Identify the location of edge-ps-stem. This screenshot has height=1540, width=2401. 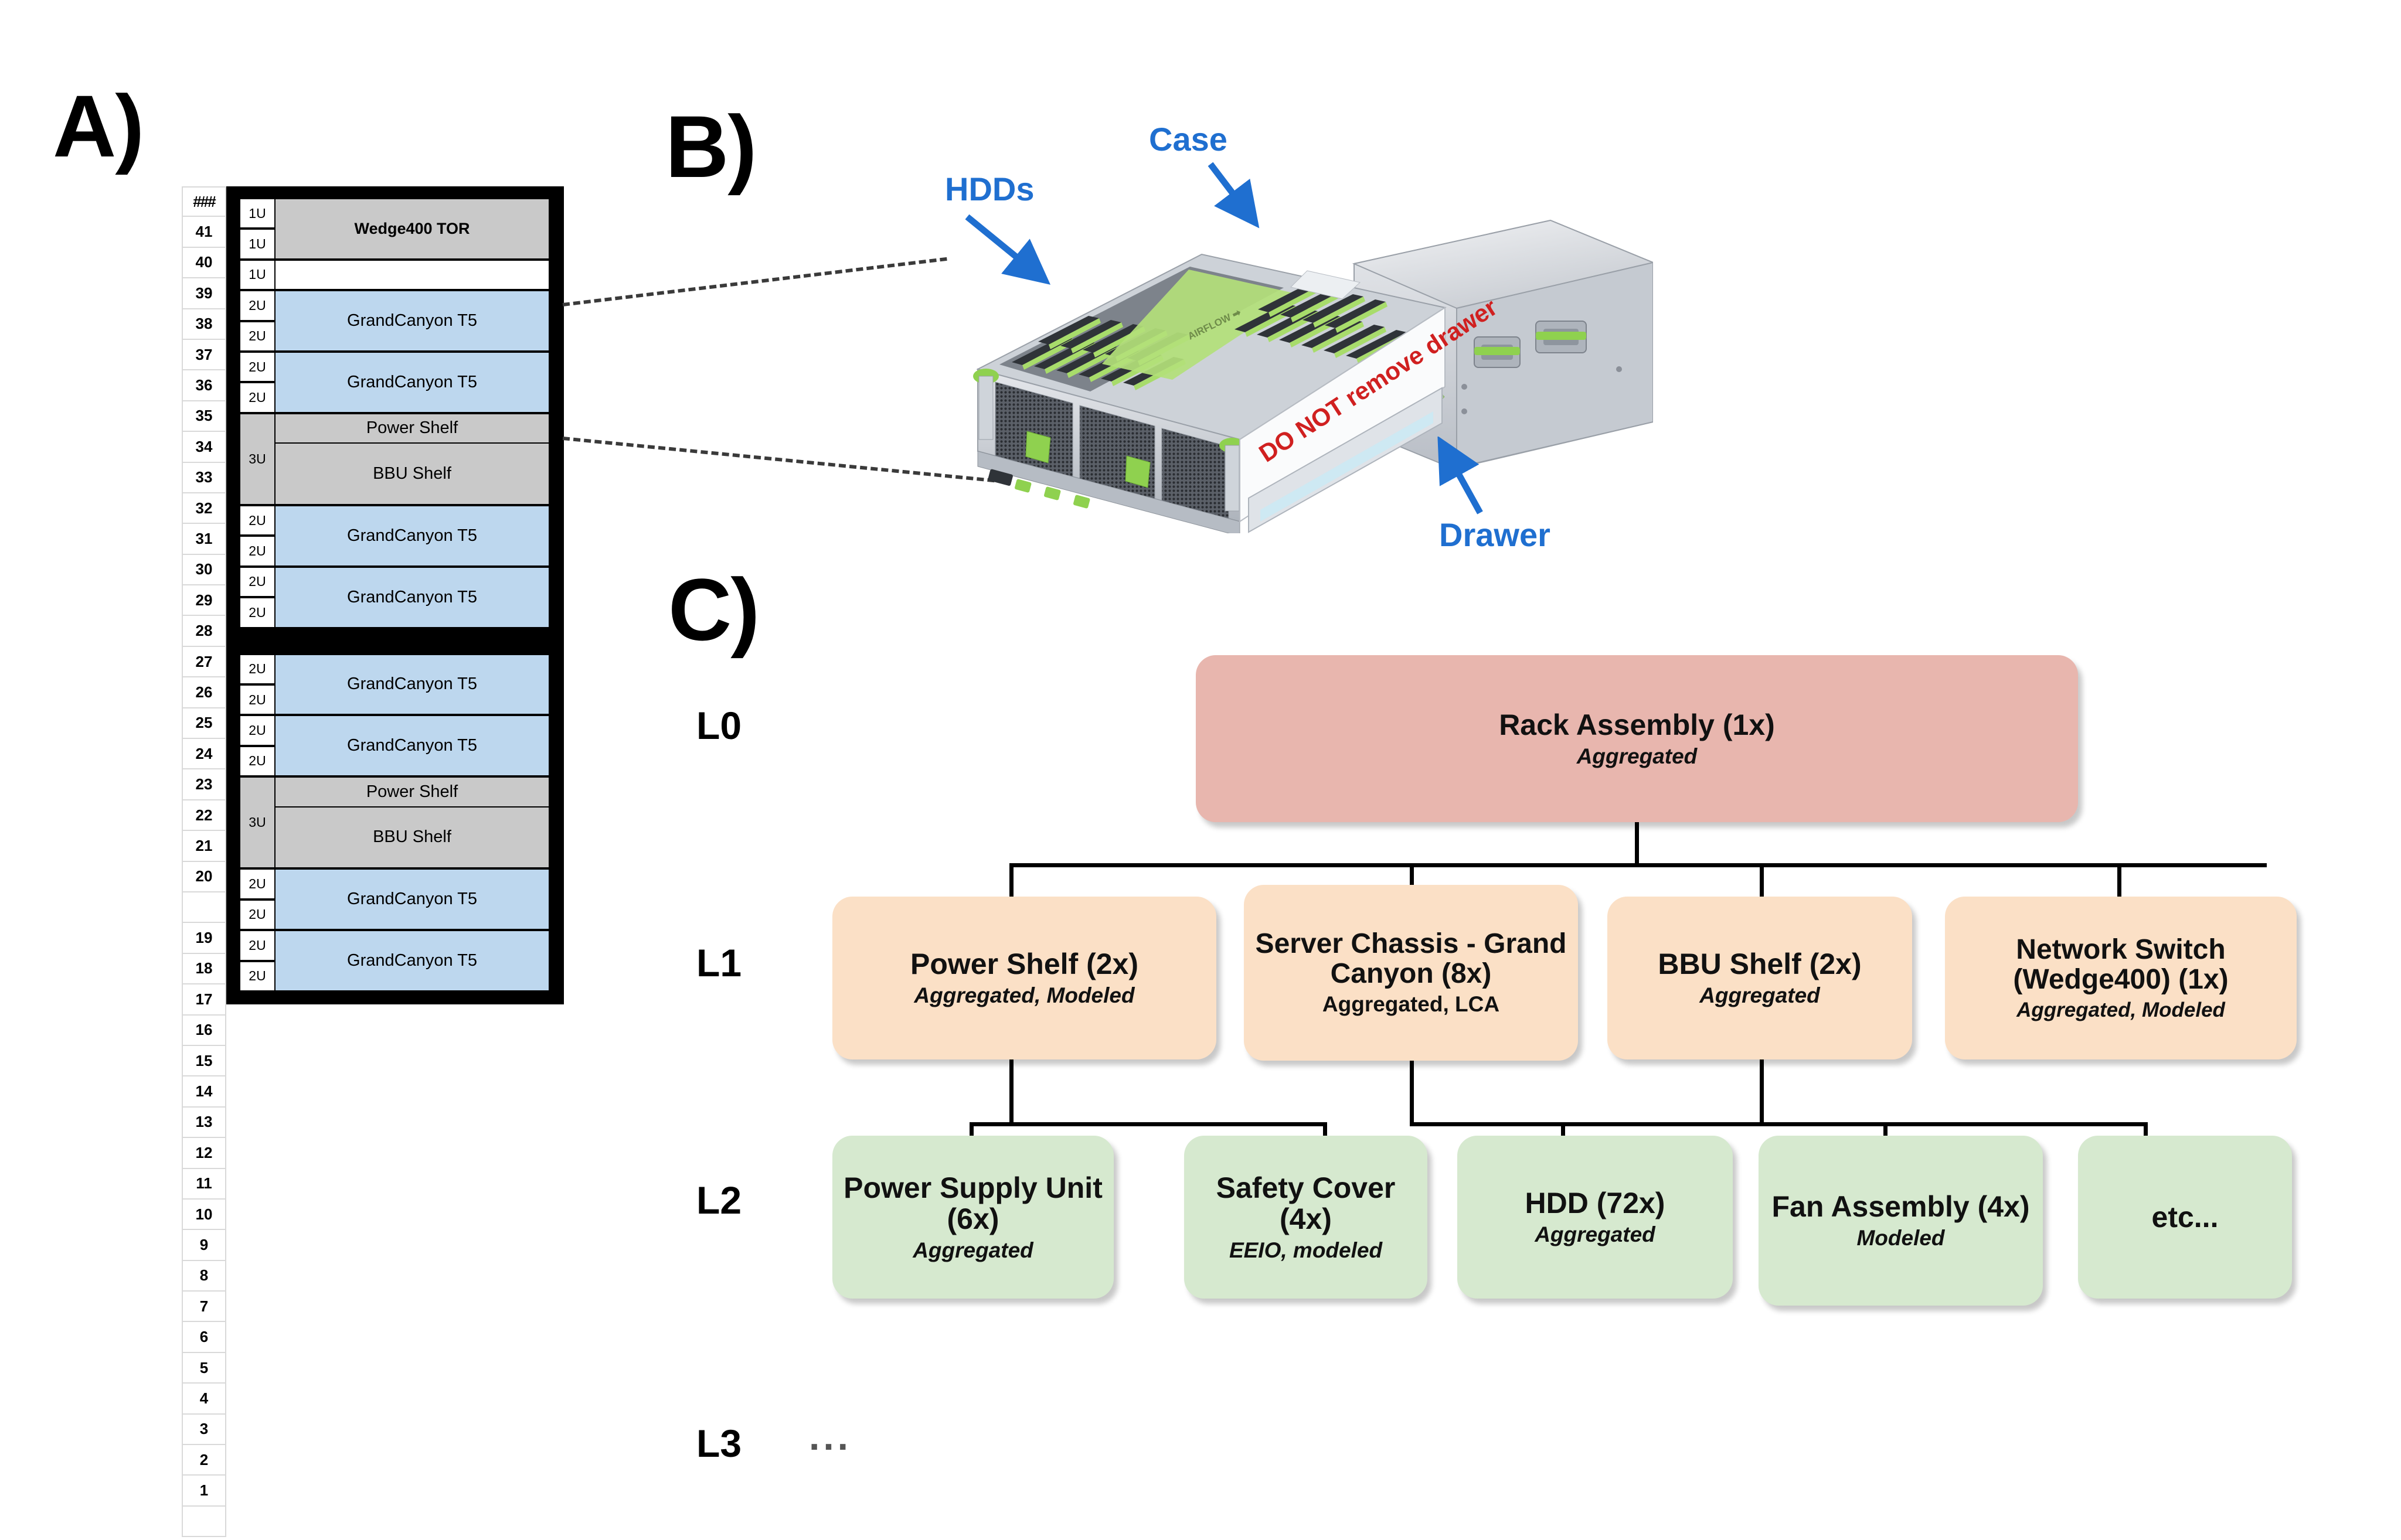
(1011, 1091).